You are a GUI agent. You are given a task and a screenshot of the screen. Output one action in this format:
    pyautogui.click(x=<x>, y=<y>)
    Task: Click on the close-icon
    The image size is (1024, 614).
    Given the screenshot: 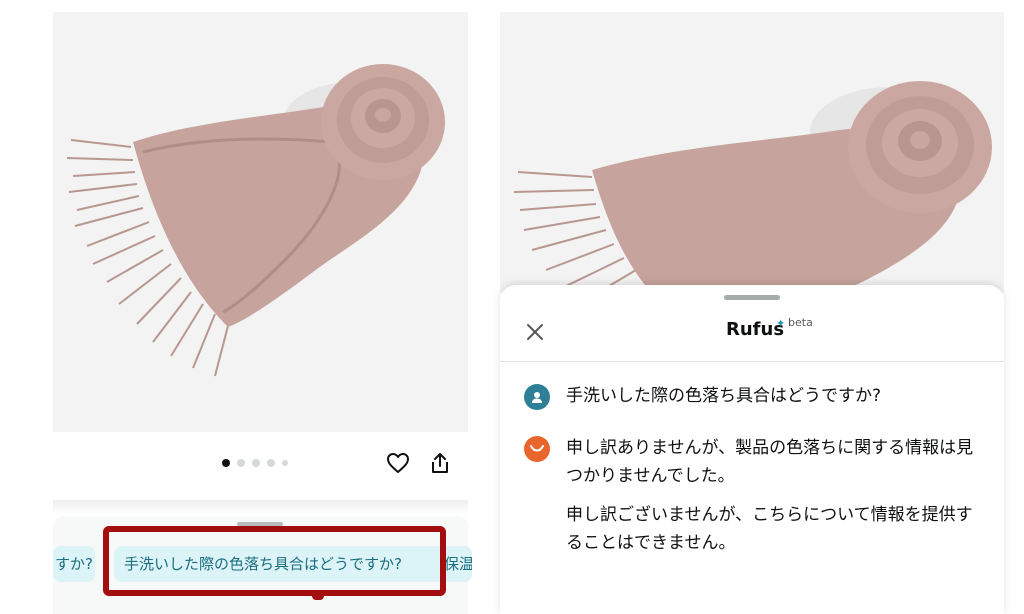 What is the action you would take?
    pyautogui.click(x=535, y=332)
    